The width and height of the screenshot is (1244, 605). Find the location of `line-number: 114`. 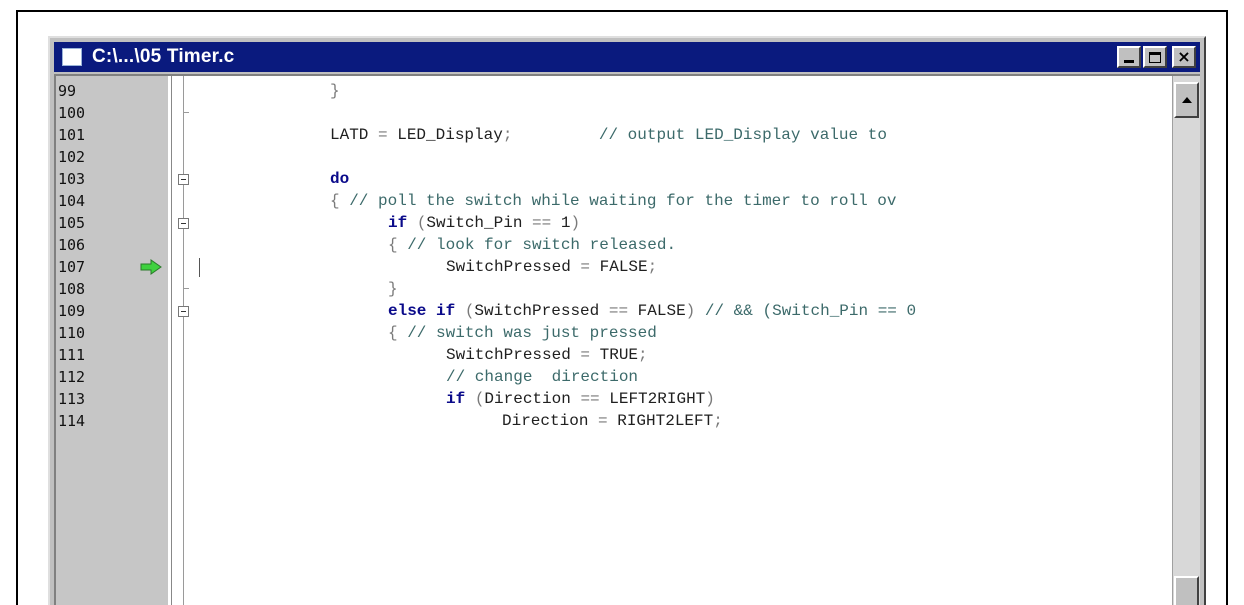

line-number: 114 is located at coordinates (72, 421).